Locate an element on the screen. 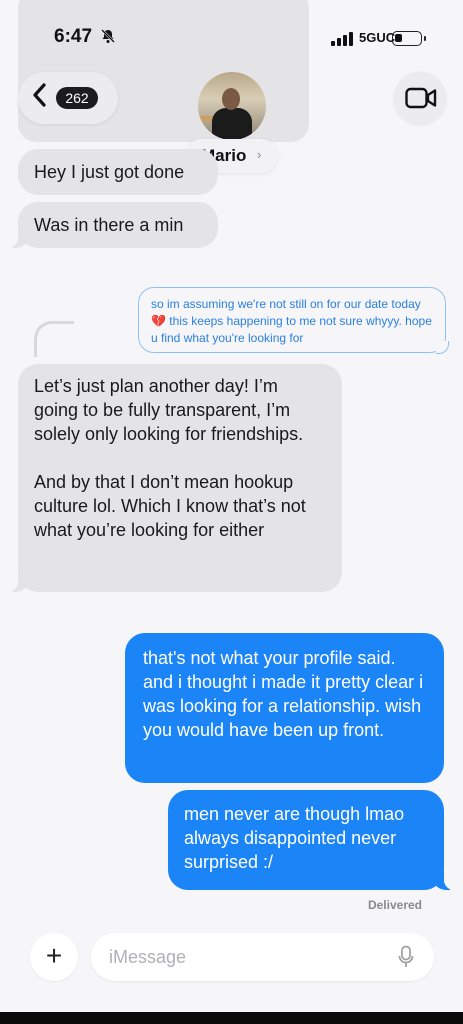 This screenshot has height=1024, width=463. status-time: 6:47 is located at coordinates (73, 36).